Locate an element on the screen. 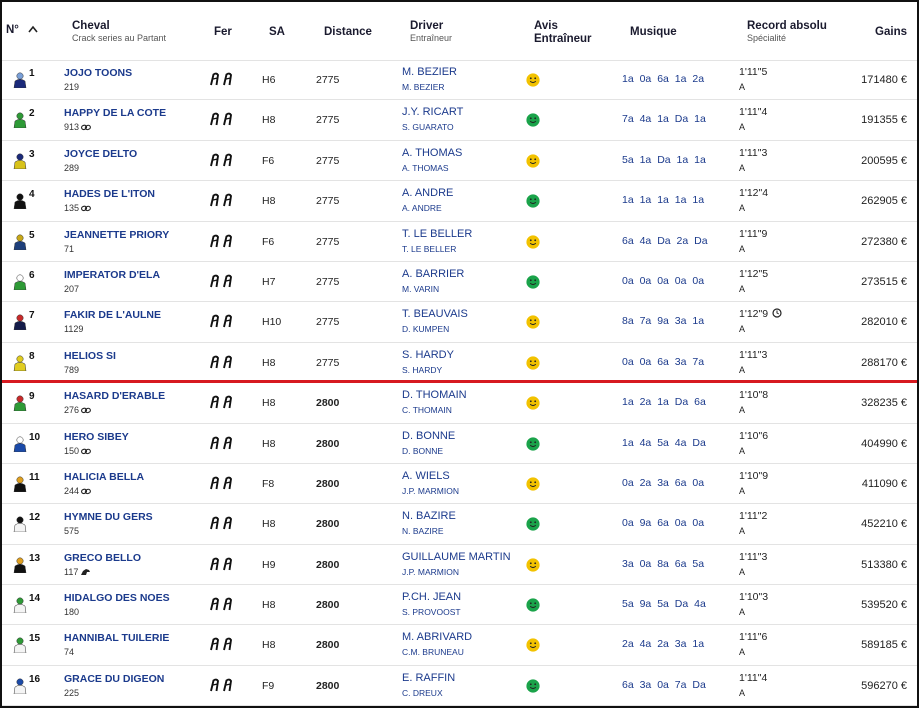 Image resolution: width=919 pixels, height=708 pixels. record-header: Record absolu Spécialité is located at coordinates (787, 31).